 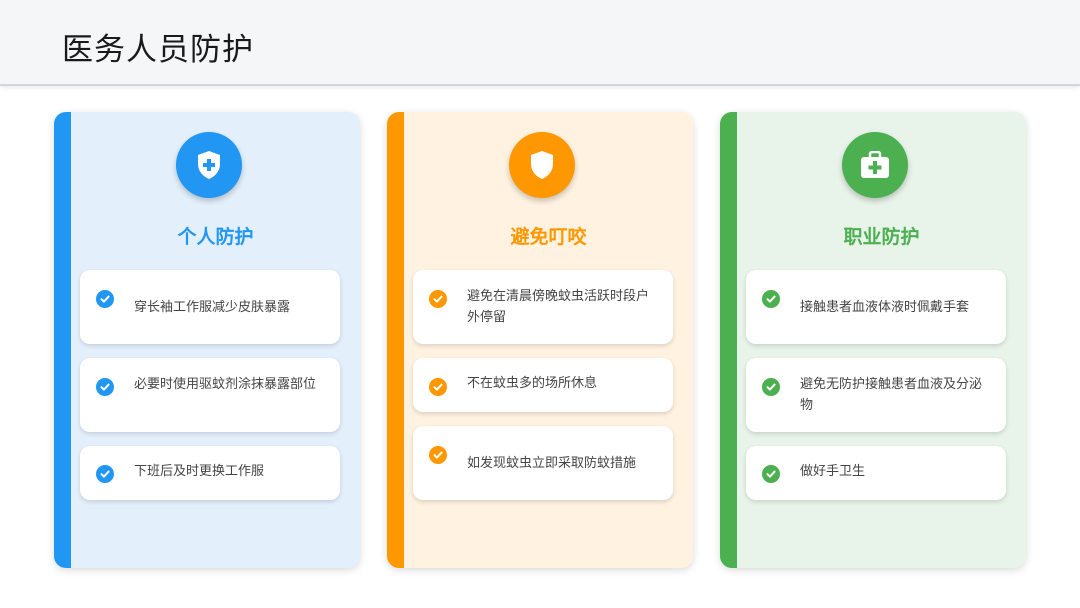 I want to click on item-text: 下班后及时更换工作服, so click(x=199, y=471).